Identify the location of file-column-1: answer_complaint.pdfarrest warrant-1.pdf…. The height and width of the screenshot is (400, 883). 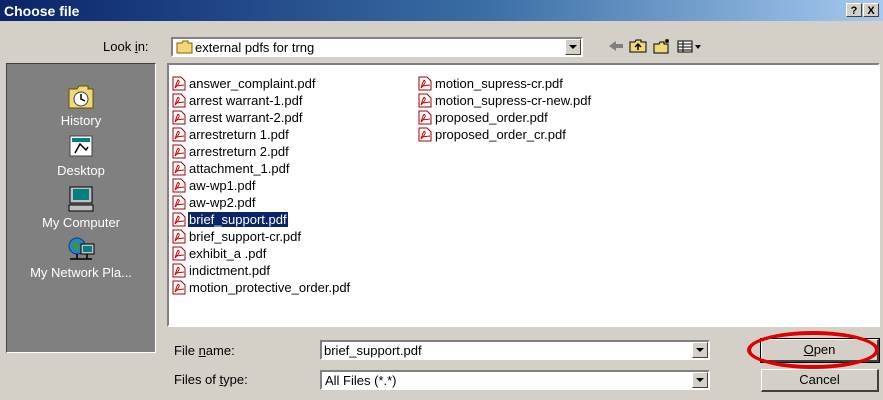
(261, 185).